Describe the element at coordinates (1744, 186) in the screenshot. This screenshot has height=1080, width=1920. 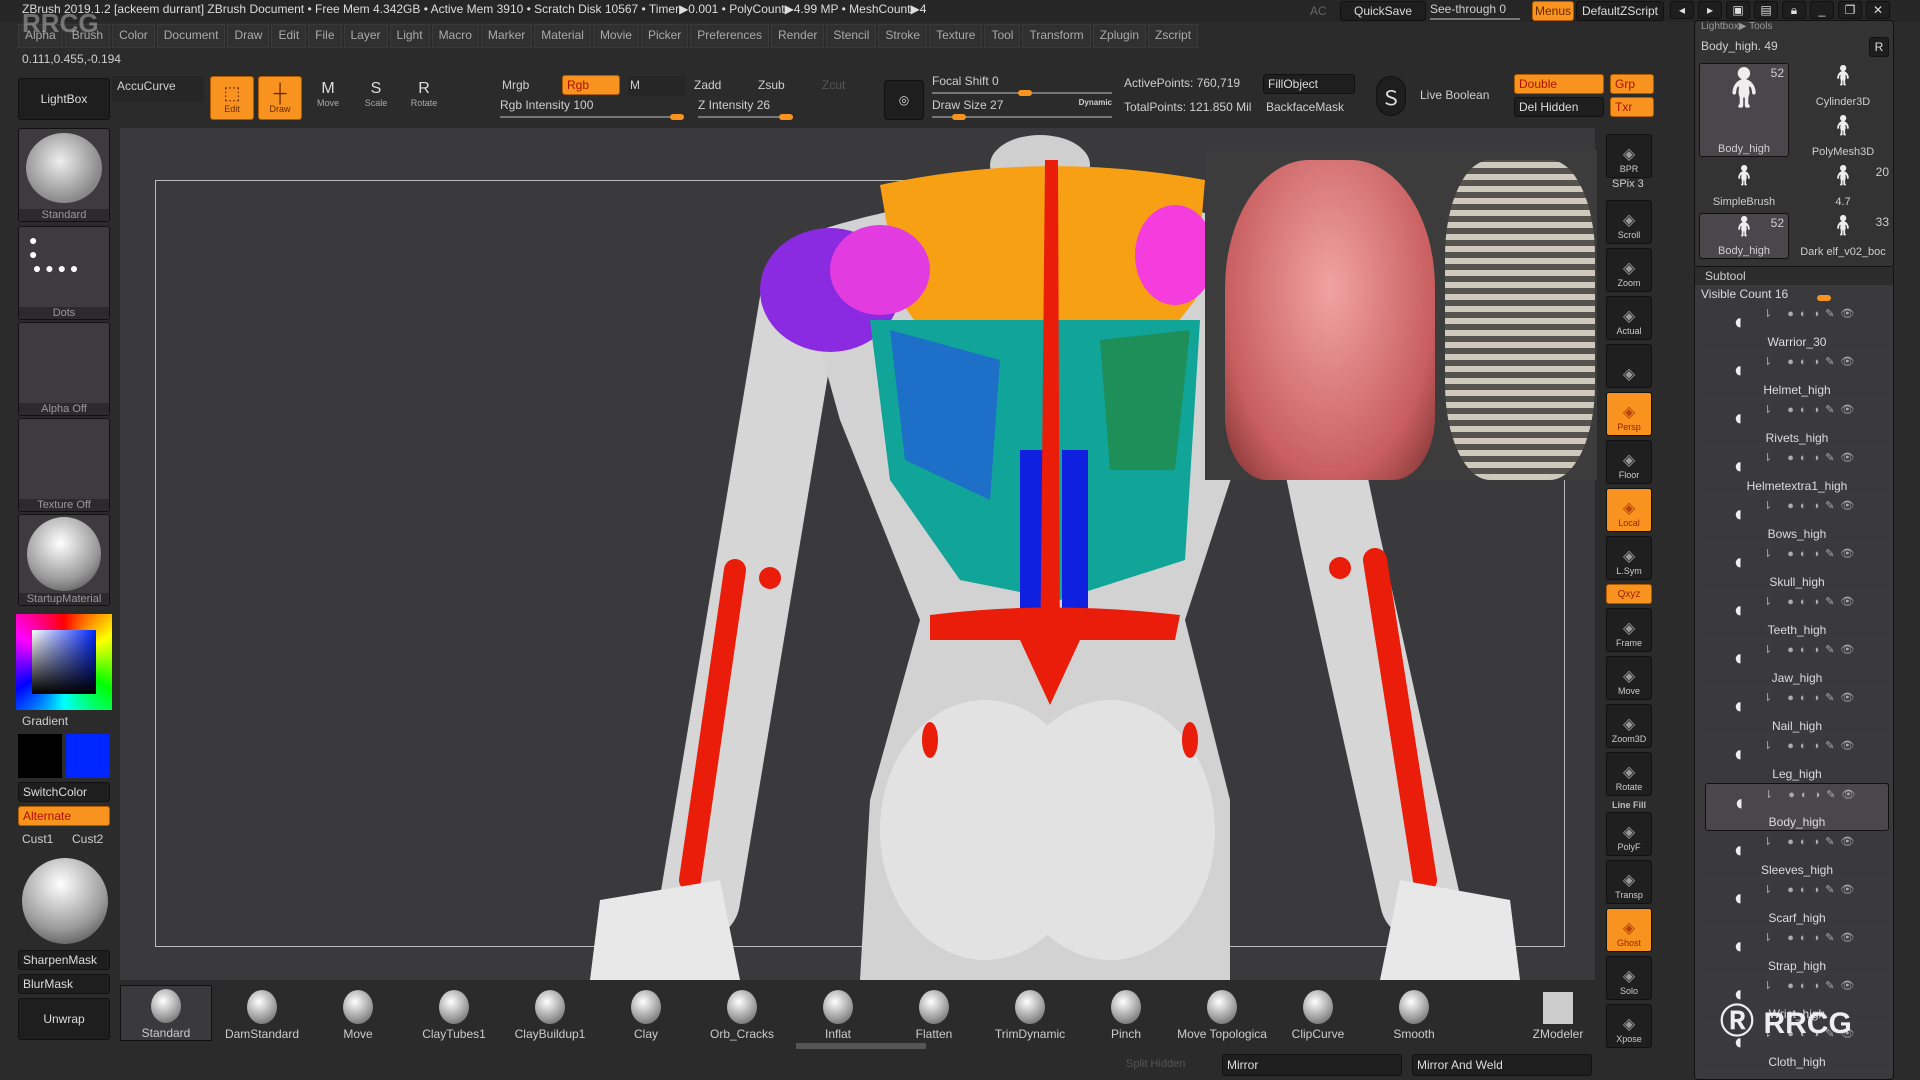
I see `tool-item: 🧍︎ SimpleBrush` at that location.